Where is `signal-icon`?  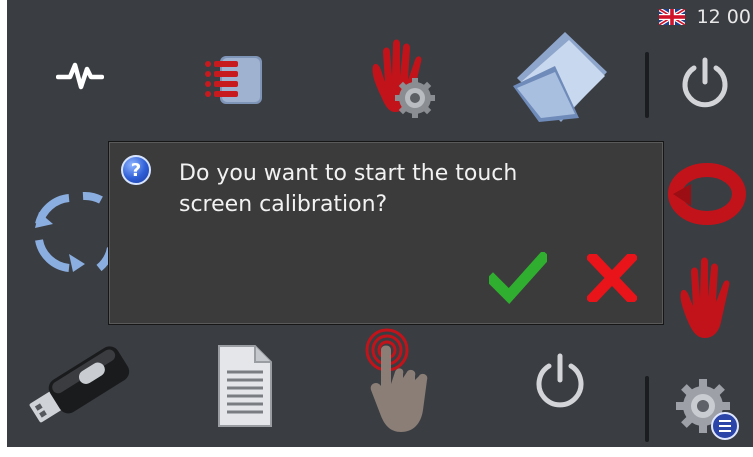
signal-icon is located at coordinates (80, 76).